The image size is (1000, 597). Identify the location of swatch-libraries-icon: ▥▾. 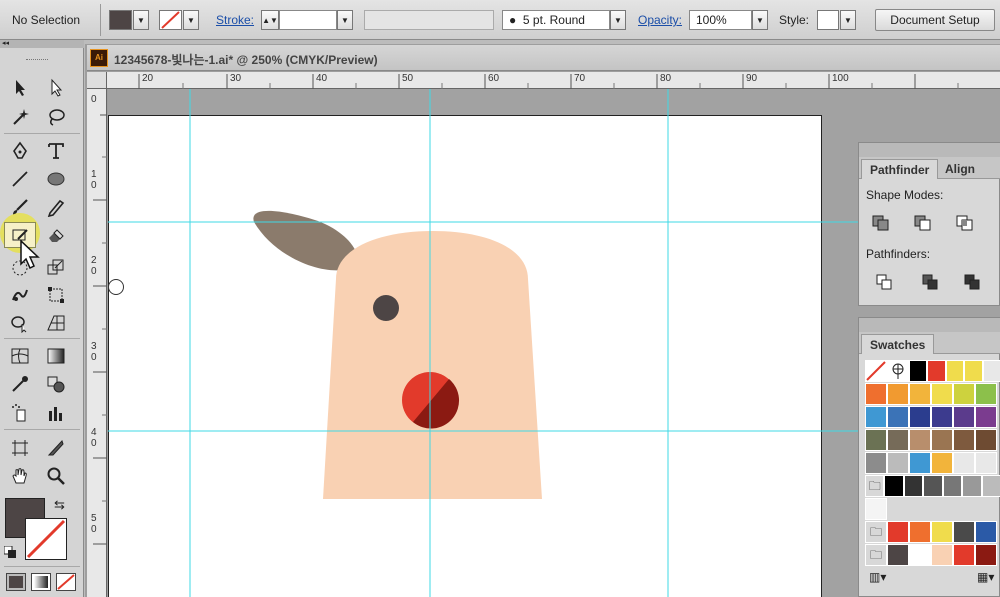
(877, 577).